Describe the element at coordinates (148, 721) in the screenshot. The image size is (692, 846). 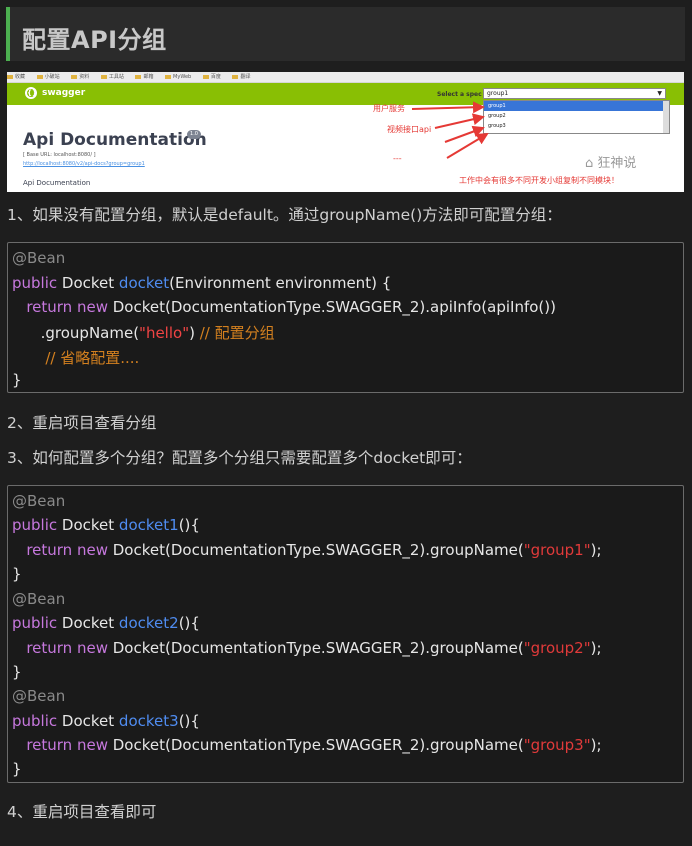
I see `method-name: docket3` at that location.